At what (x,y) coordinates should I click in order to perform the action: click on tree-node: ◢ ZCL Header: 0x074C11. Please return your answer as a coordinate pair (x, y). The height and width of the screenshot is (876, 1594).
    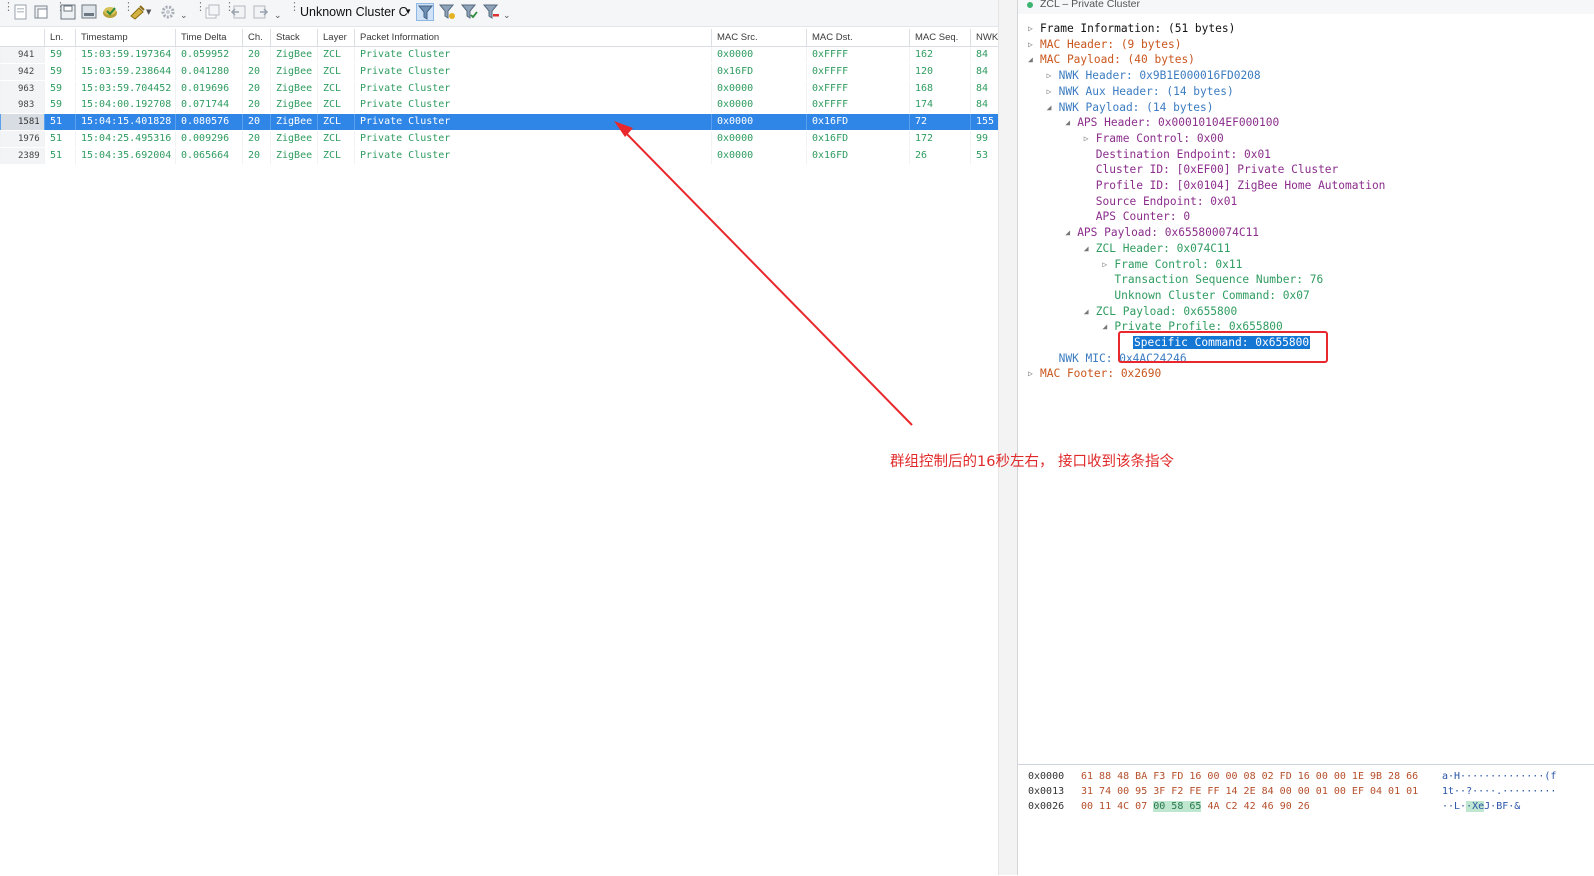
    Looking at the image, I should click on (1157, 249).